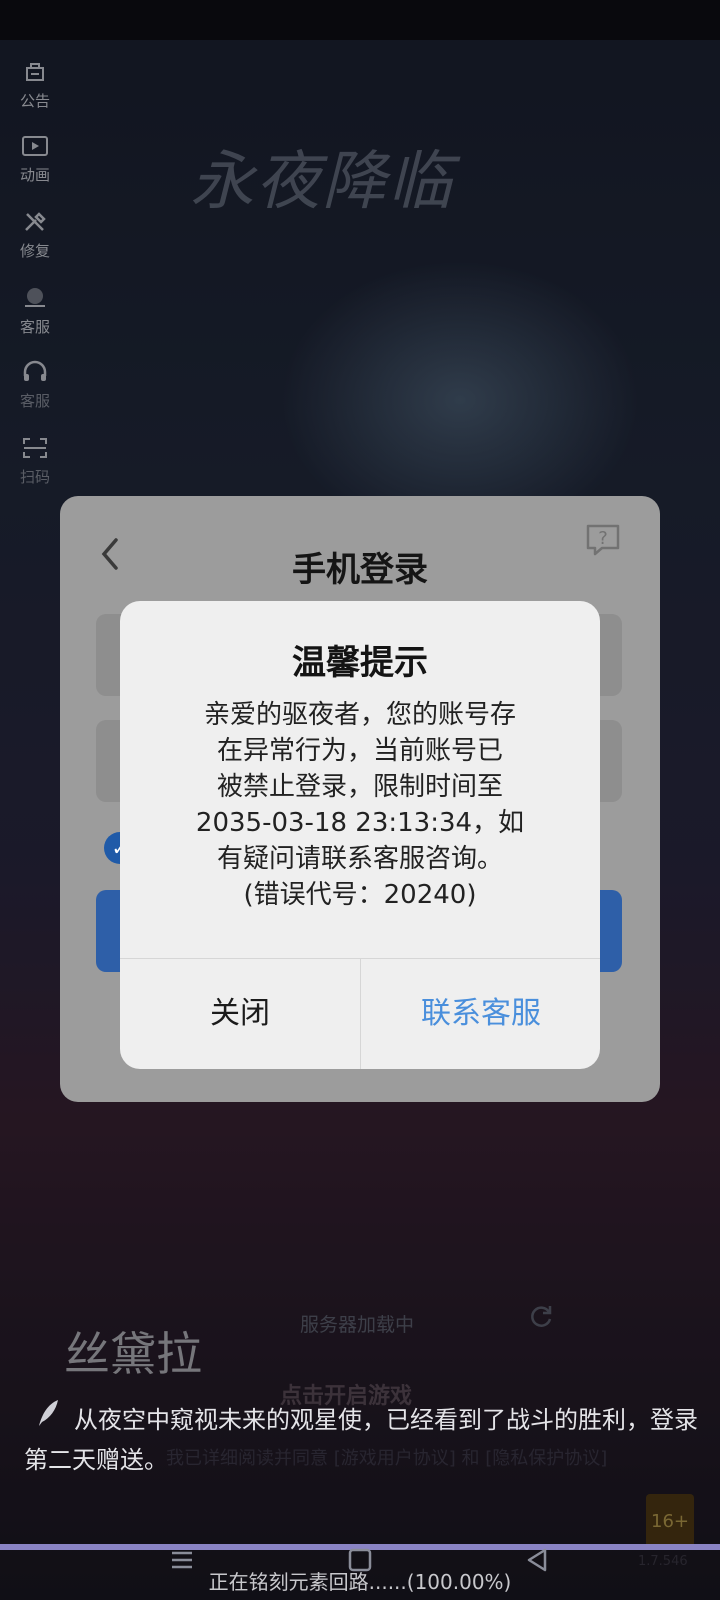 This screenshot has height=1600, width=720. What do you see at coordinates (360, 663) in the screenshot?
I see `dialog-title: 温馨提示` at bounding box center [360, 663].